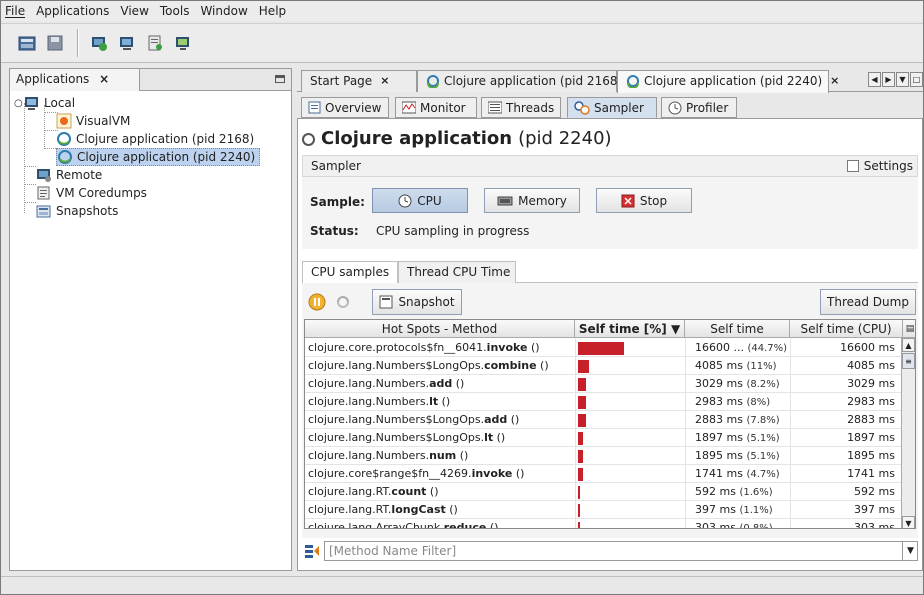 The image size is (924, 595). Describe the element at coordinates (175, 11) in the screenshot. I see `menu-tools: Tools` at that location.